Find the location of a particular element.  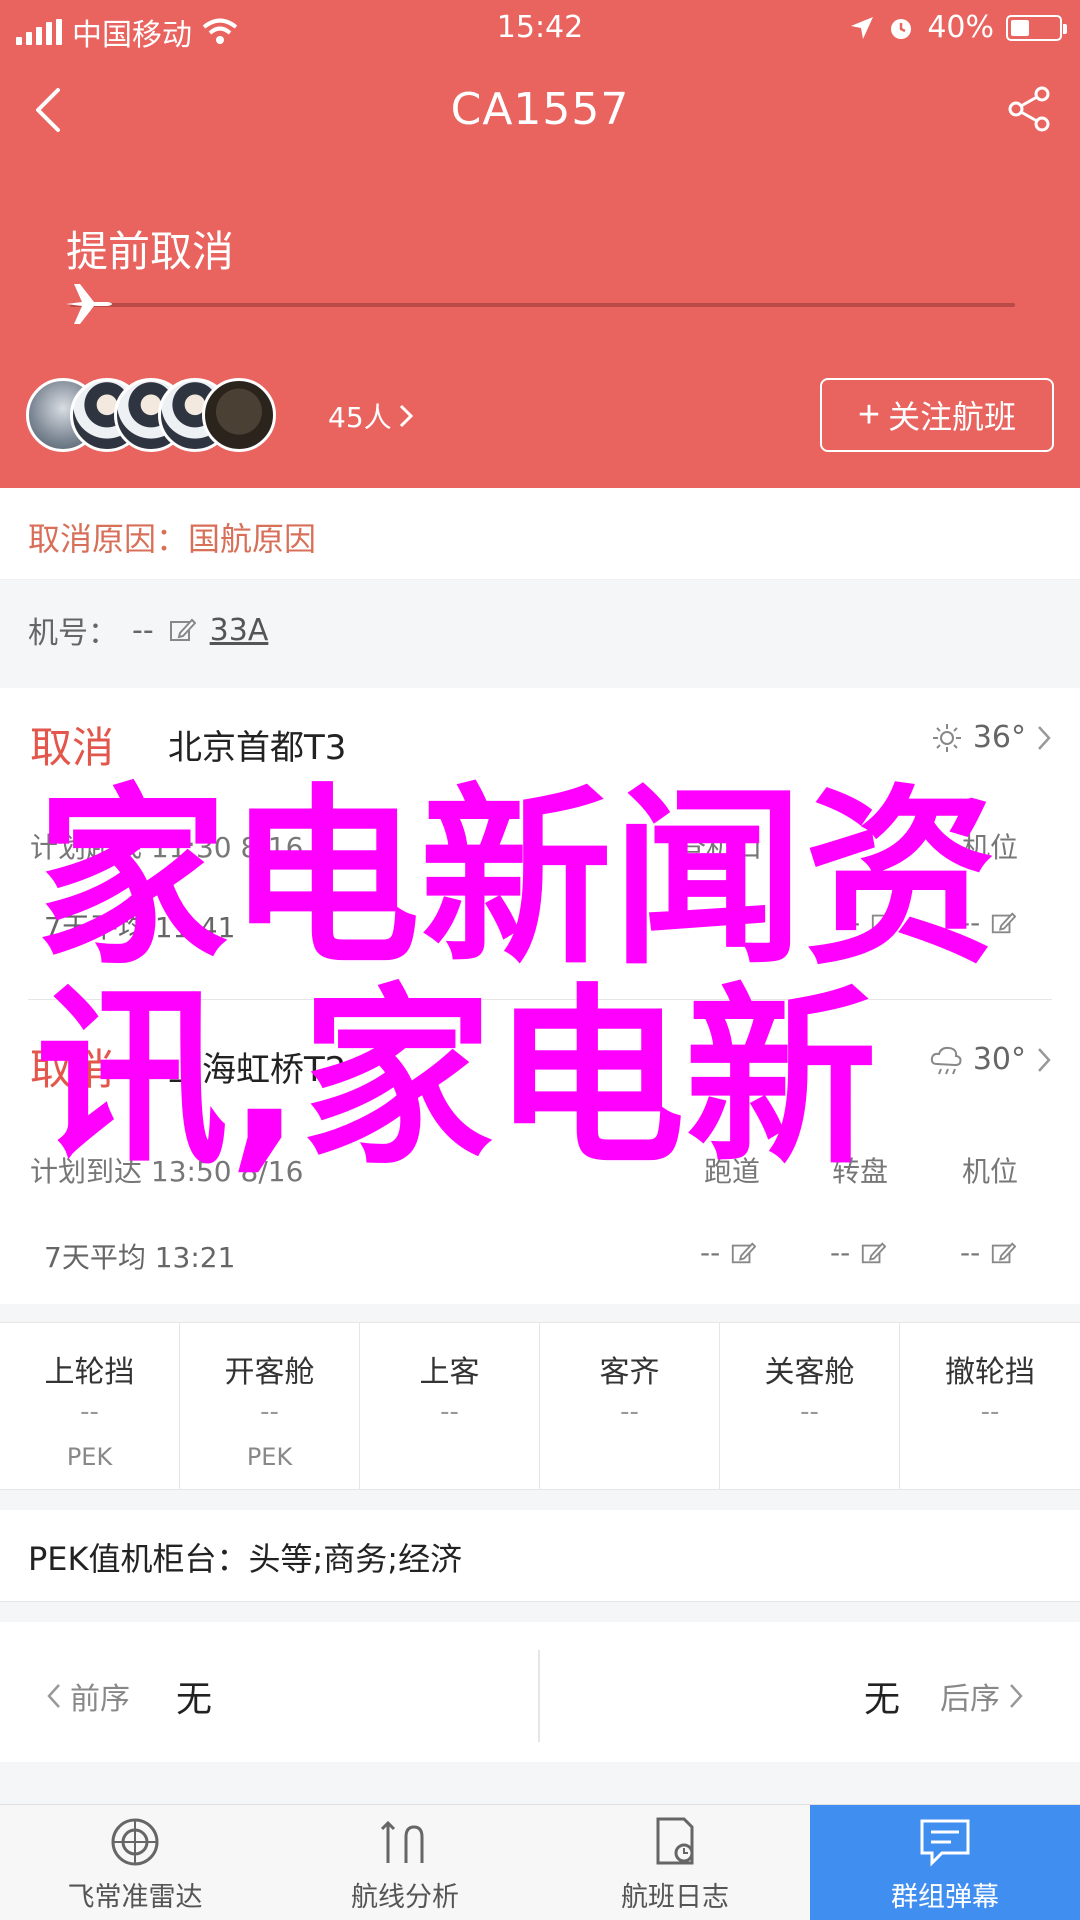

grid-cell-label: 客齐 is located at coordinates (629, 1372).